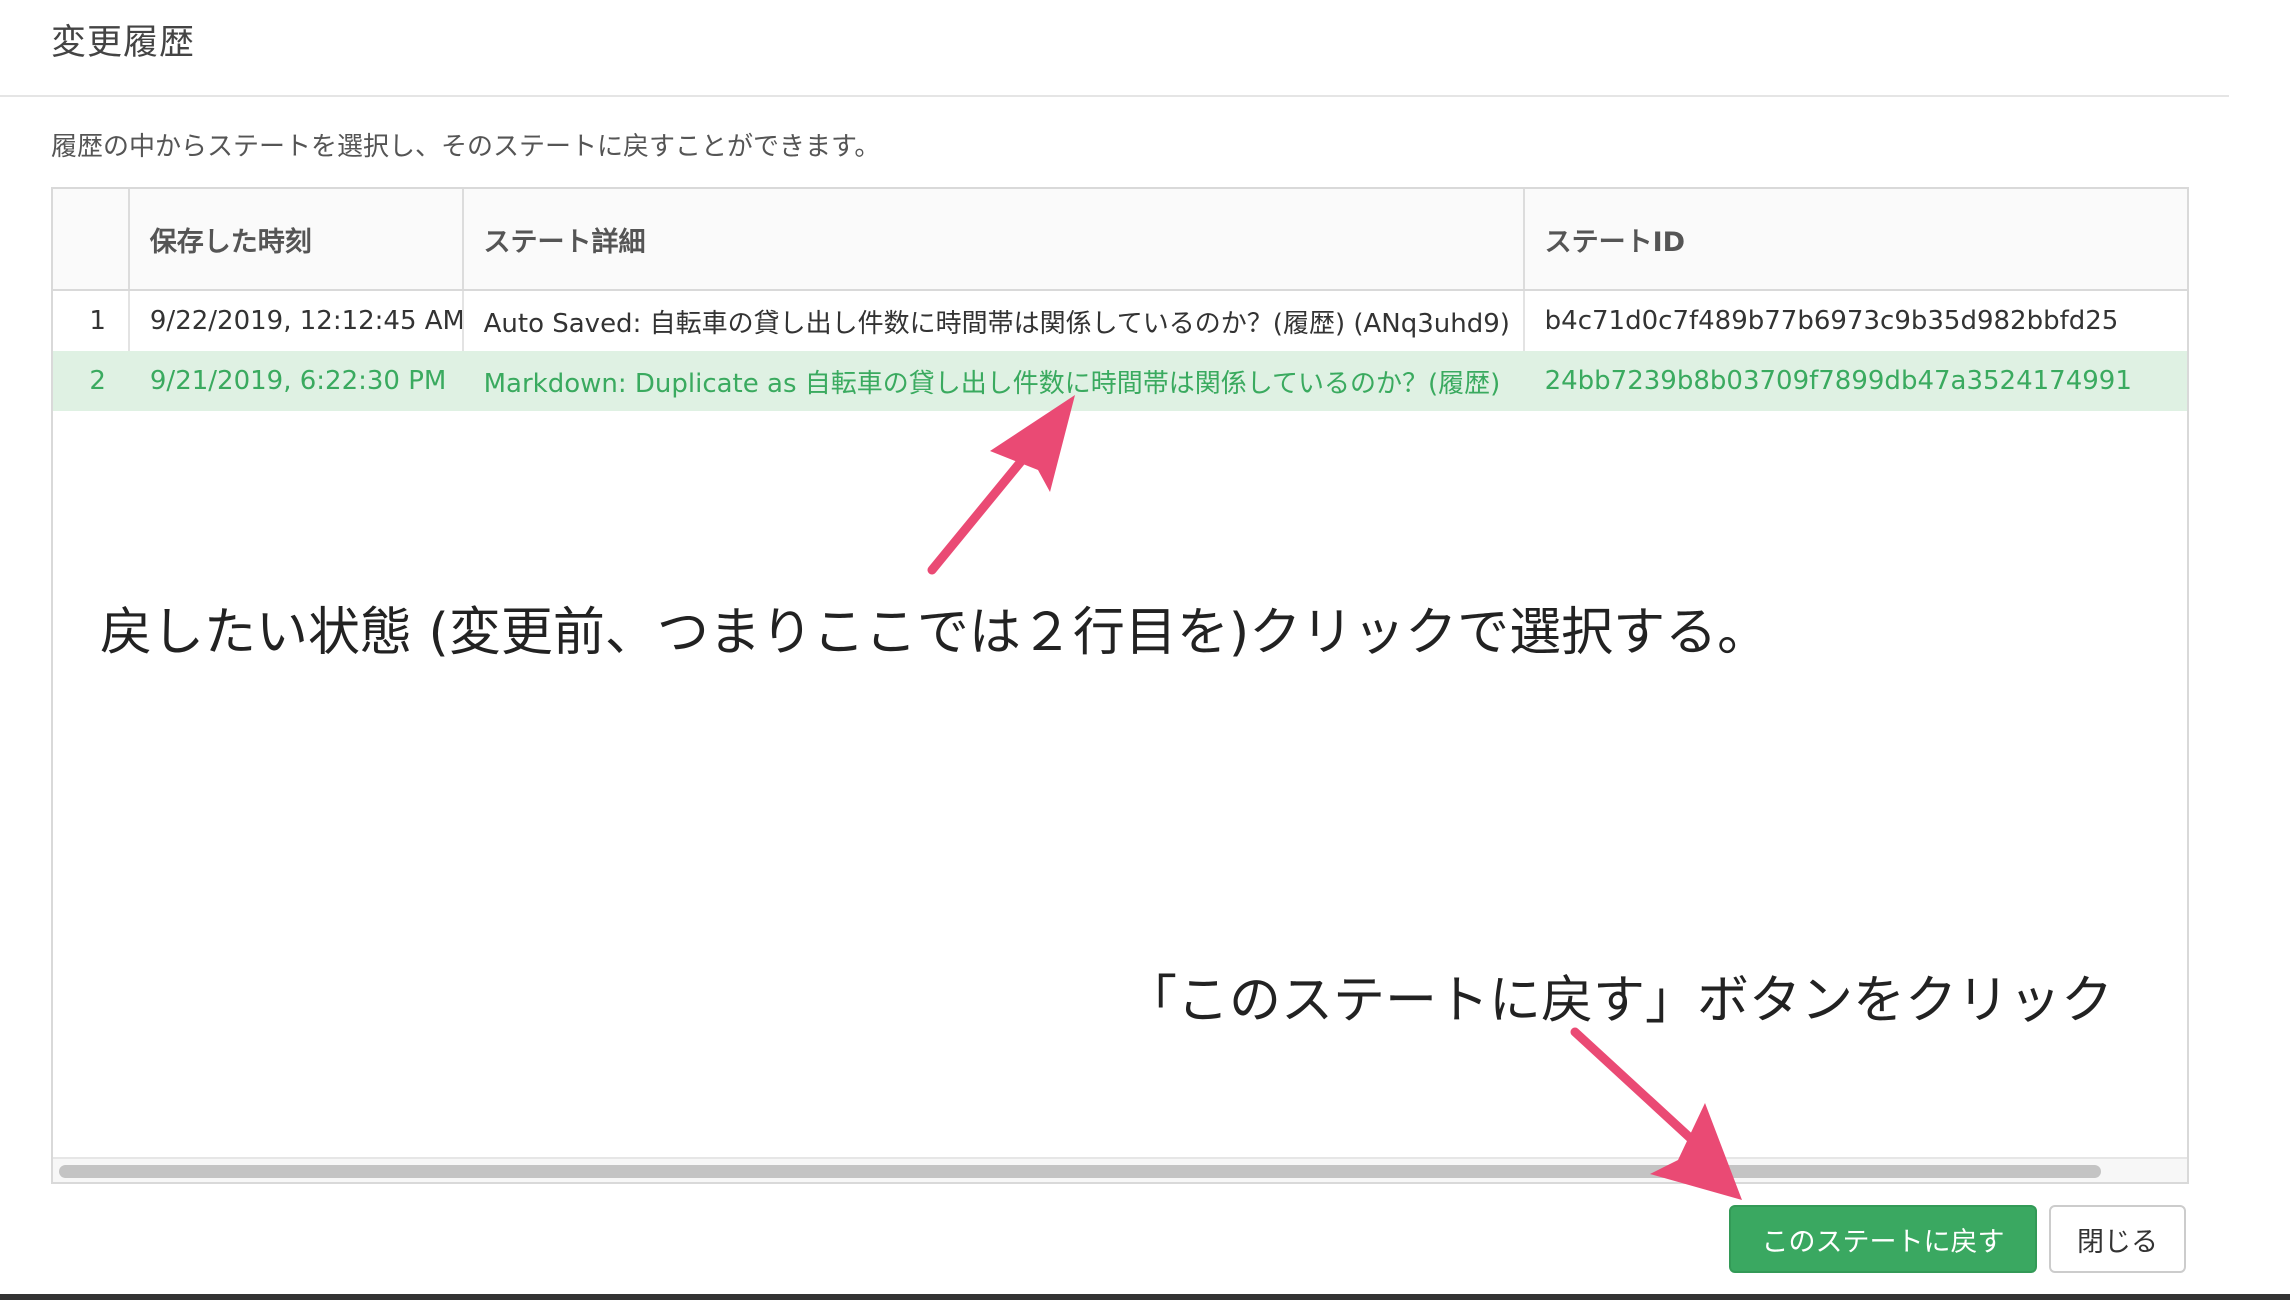  Describe the element at coordinates (466, 147) in the screenshot. I see `modal-description: 履歴の中からステートを選択し、そのステートに戻すことができます。` at that location.